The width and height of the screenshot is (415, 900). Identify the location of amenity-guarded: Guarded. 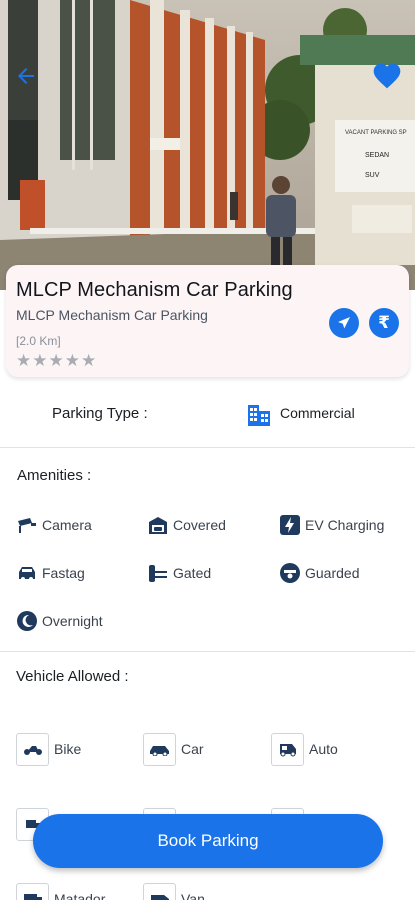
(319, 573).